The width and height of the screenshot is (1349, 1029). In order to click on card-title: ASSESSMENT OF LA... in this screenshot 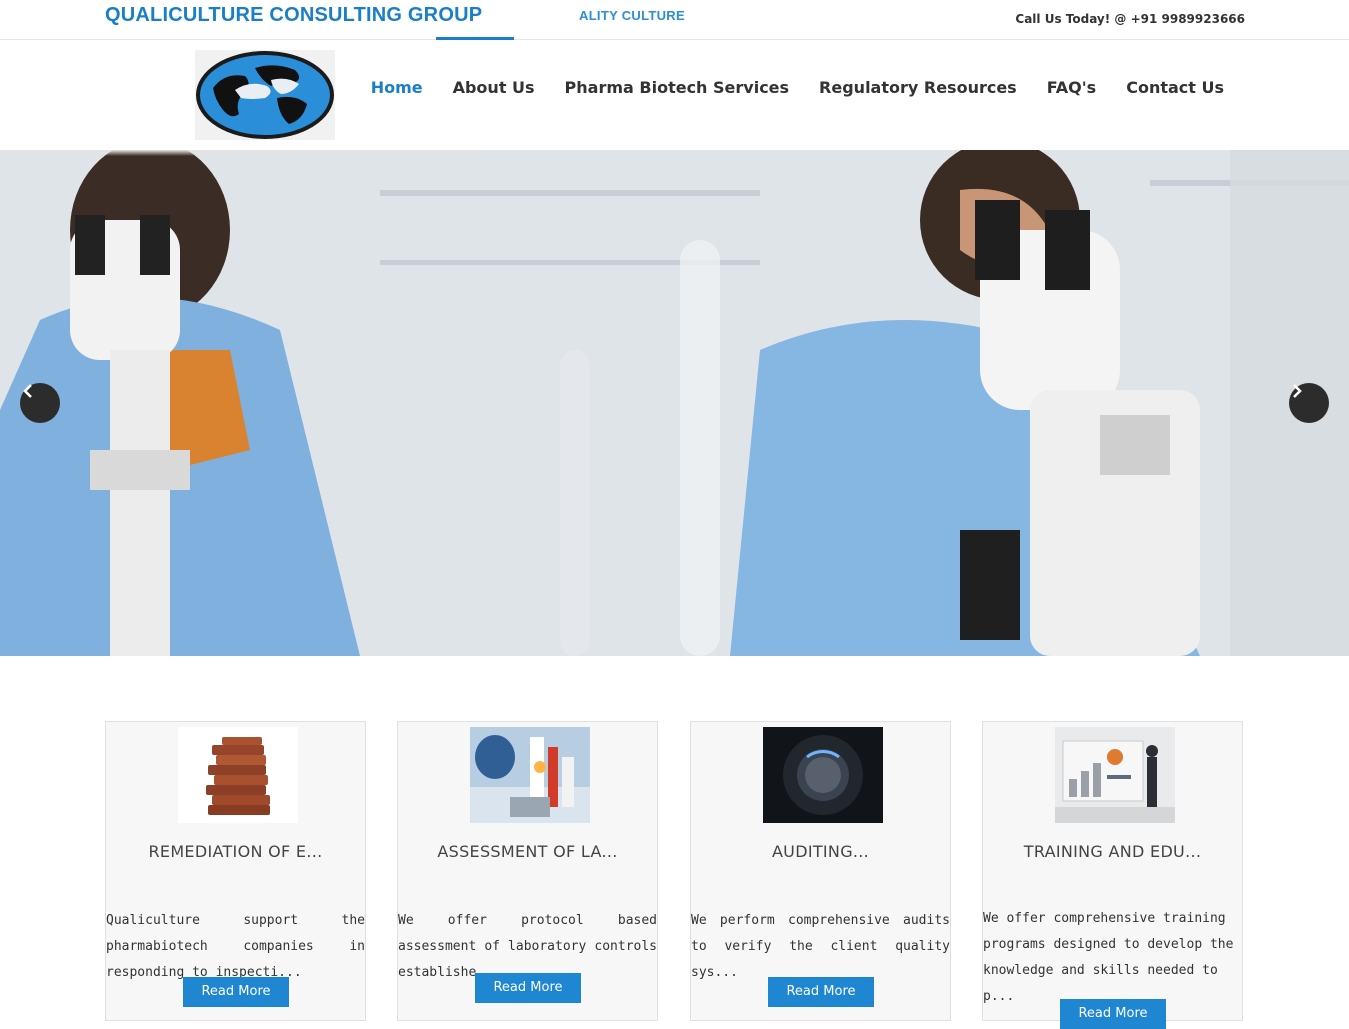, I will do `click(527, 851)`.